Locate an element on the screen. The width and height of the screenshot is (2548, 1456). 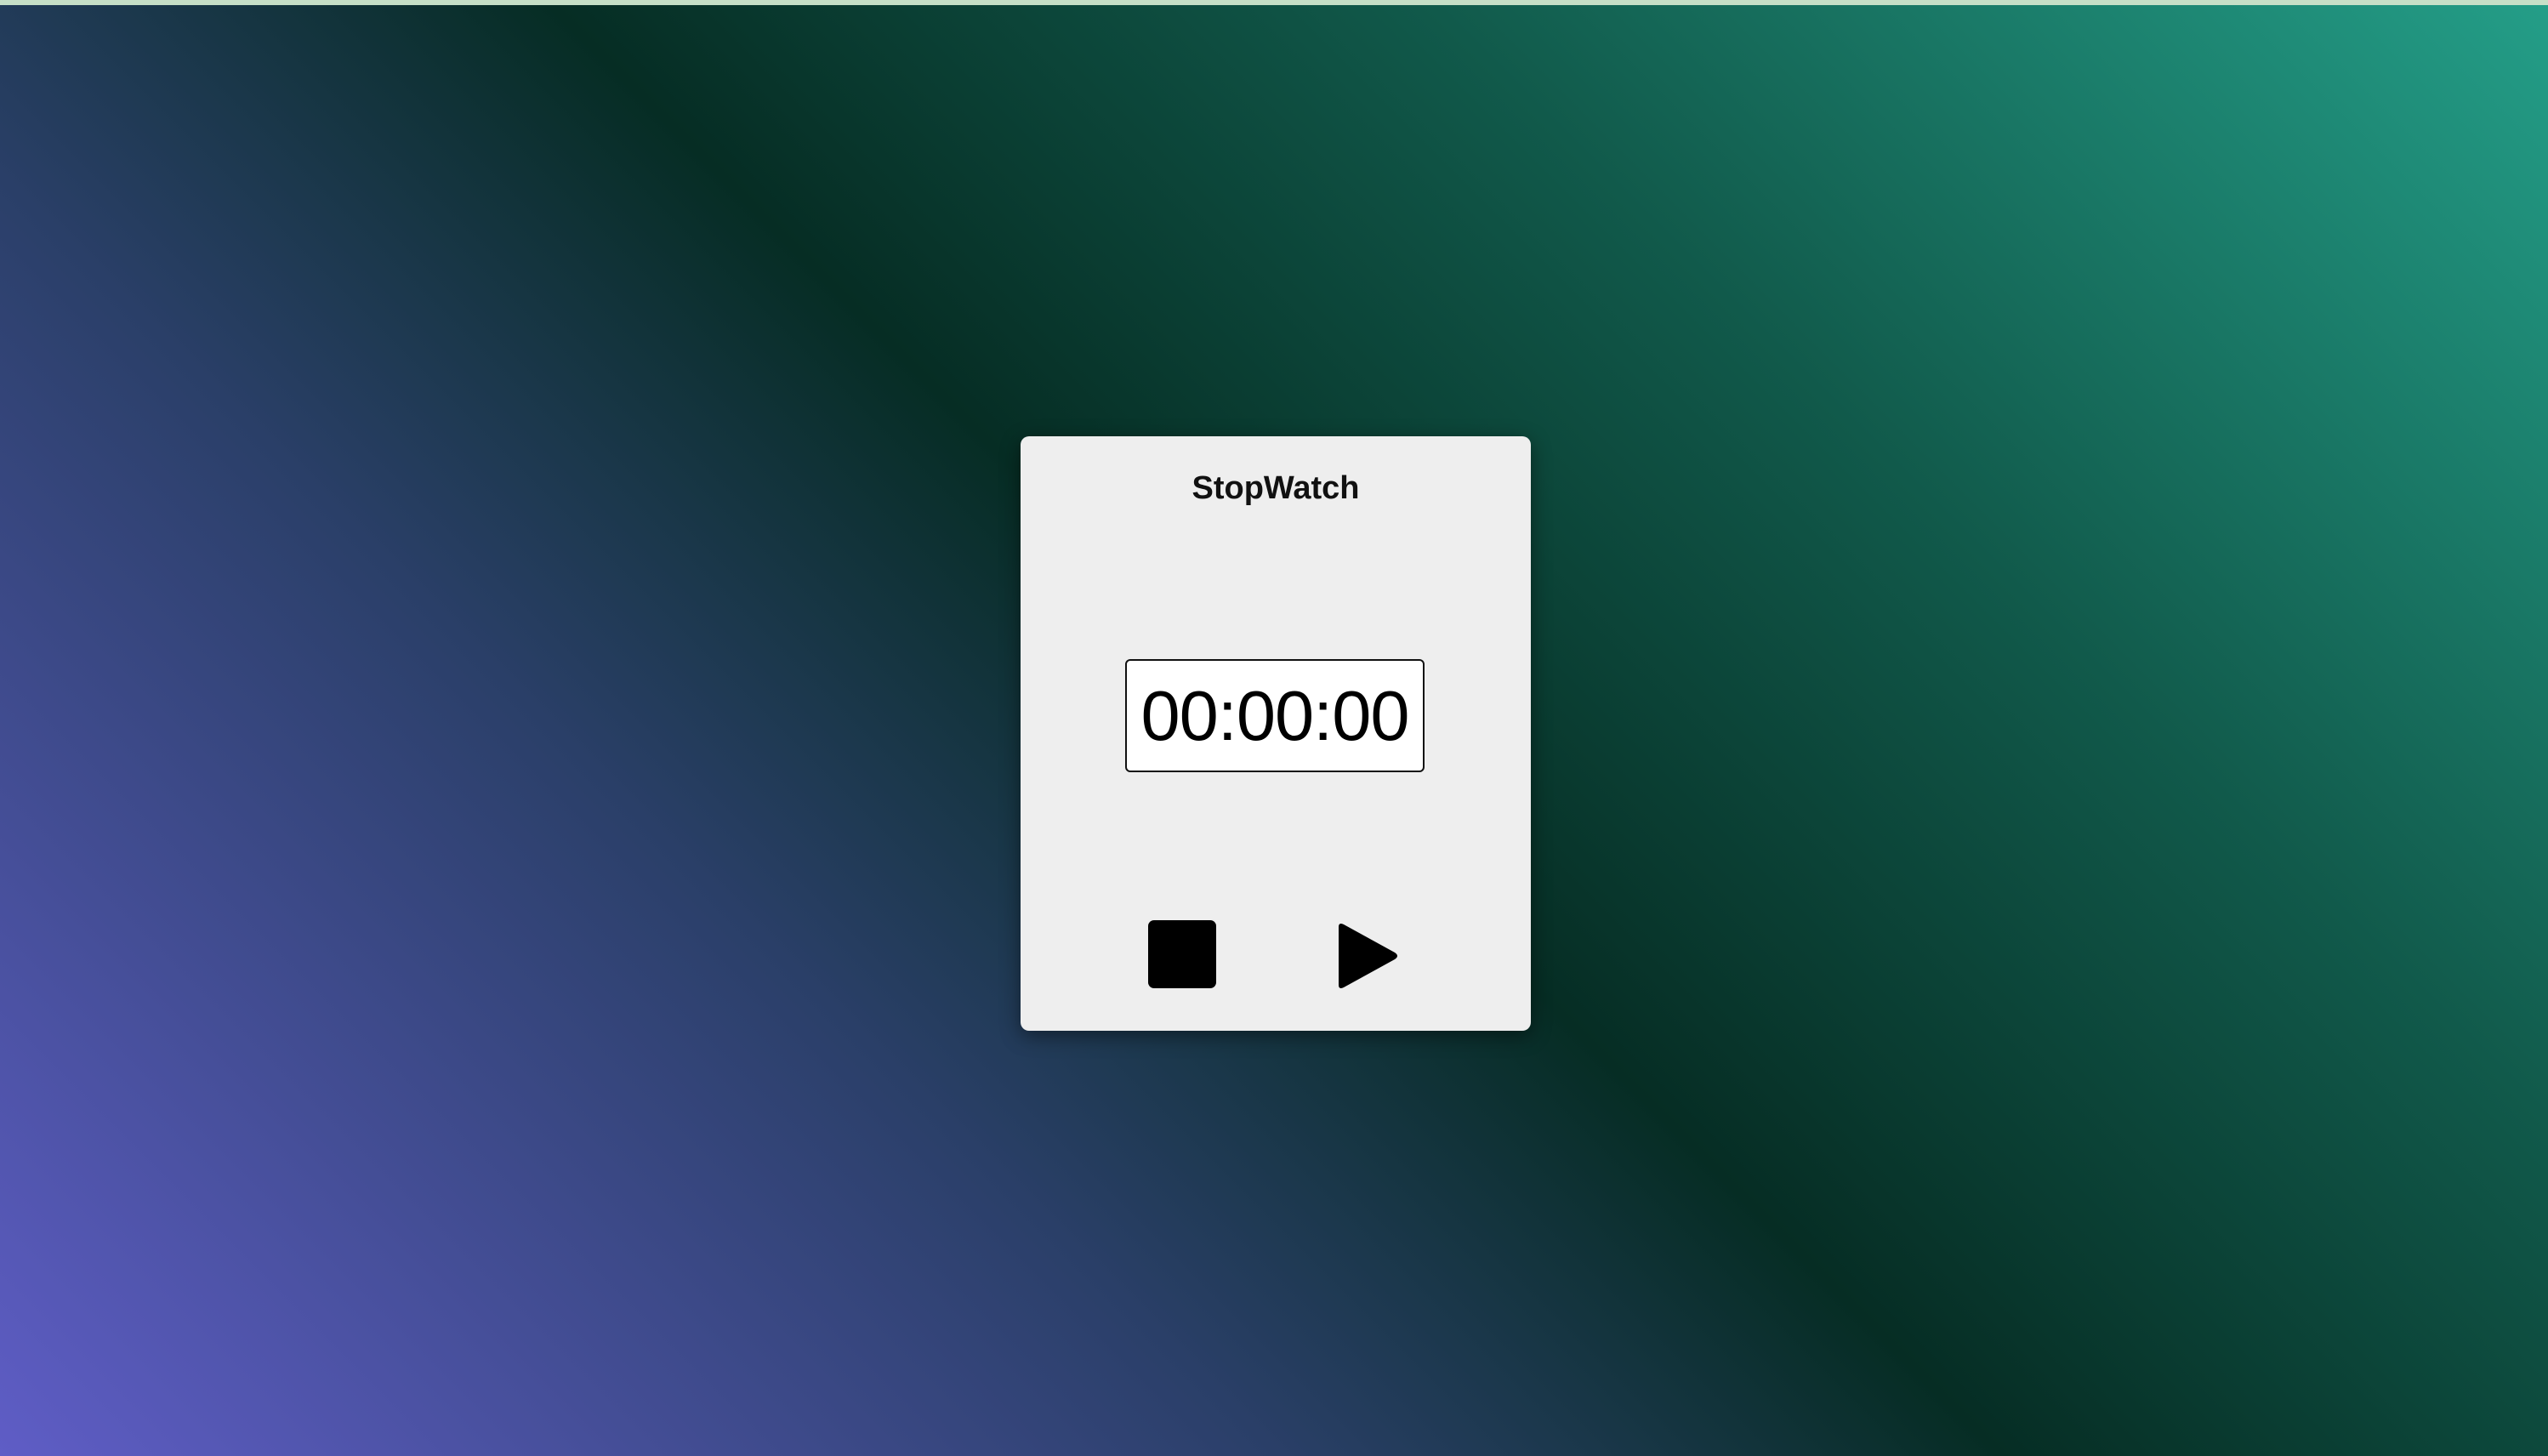
stopwatch-card: StopWatch 00:00:00 is located at coordinates (1276, 733).